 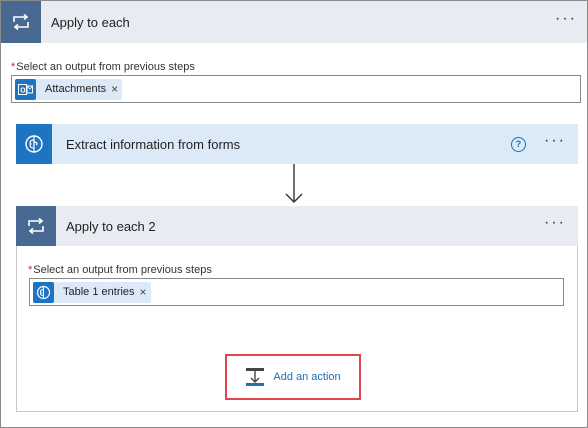 What do you see at coordinates (307, 377) in the screenshot?
I see `add-action-label: Add an action` at bounding box center [307, 377].